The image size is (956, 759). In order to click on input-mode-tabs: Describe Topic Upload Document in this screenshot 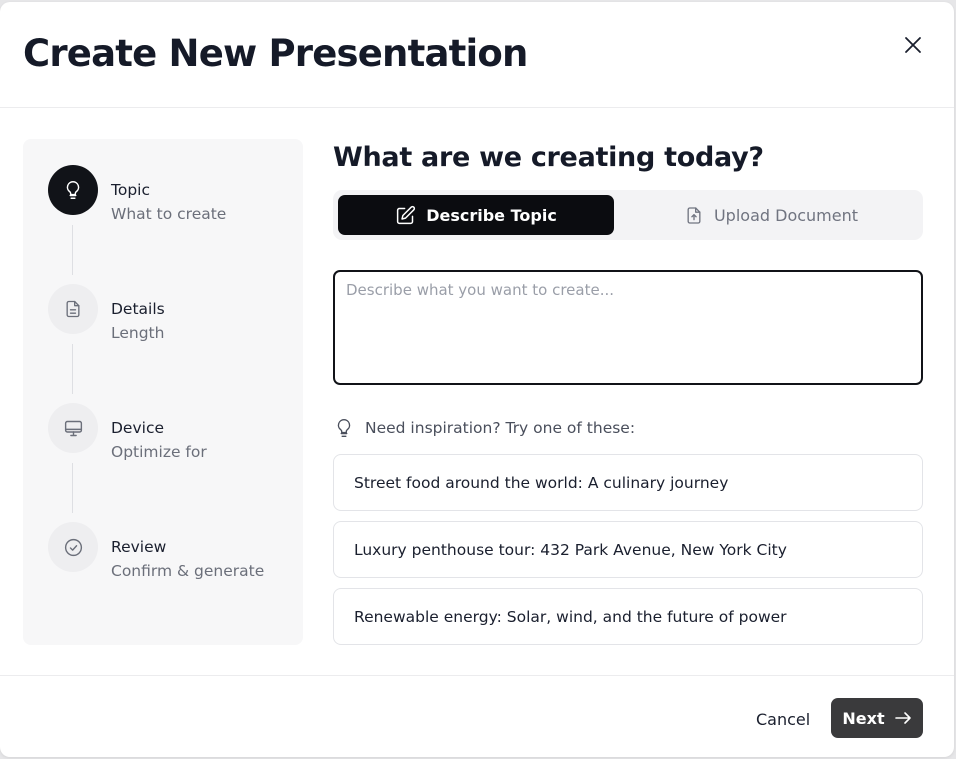, I will do `click(628, 215)`.